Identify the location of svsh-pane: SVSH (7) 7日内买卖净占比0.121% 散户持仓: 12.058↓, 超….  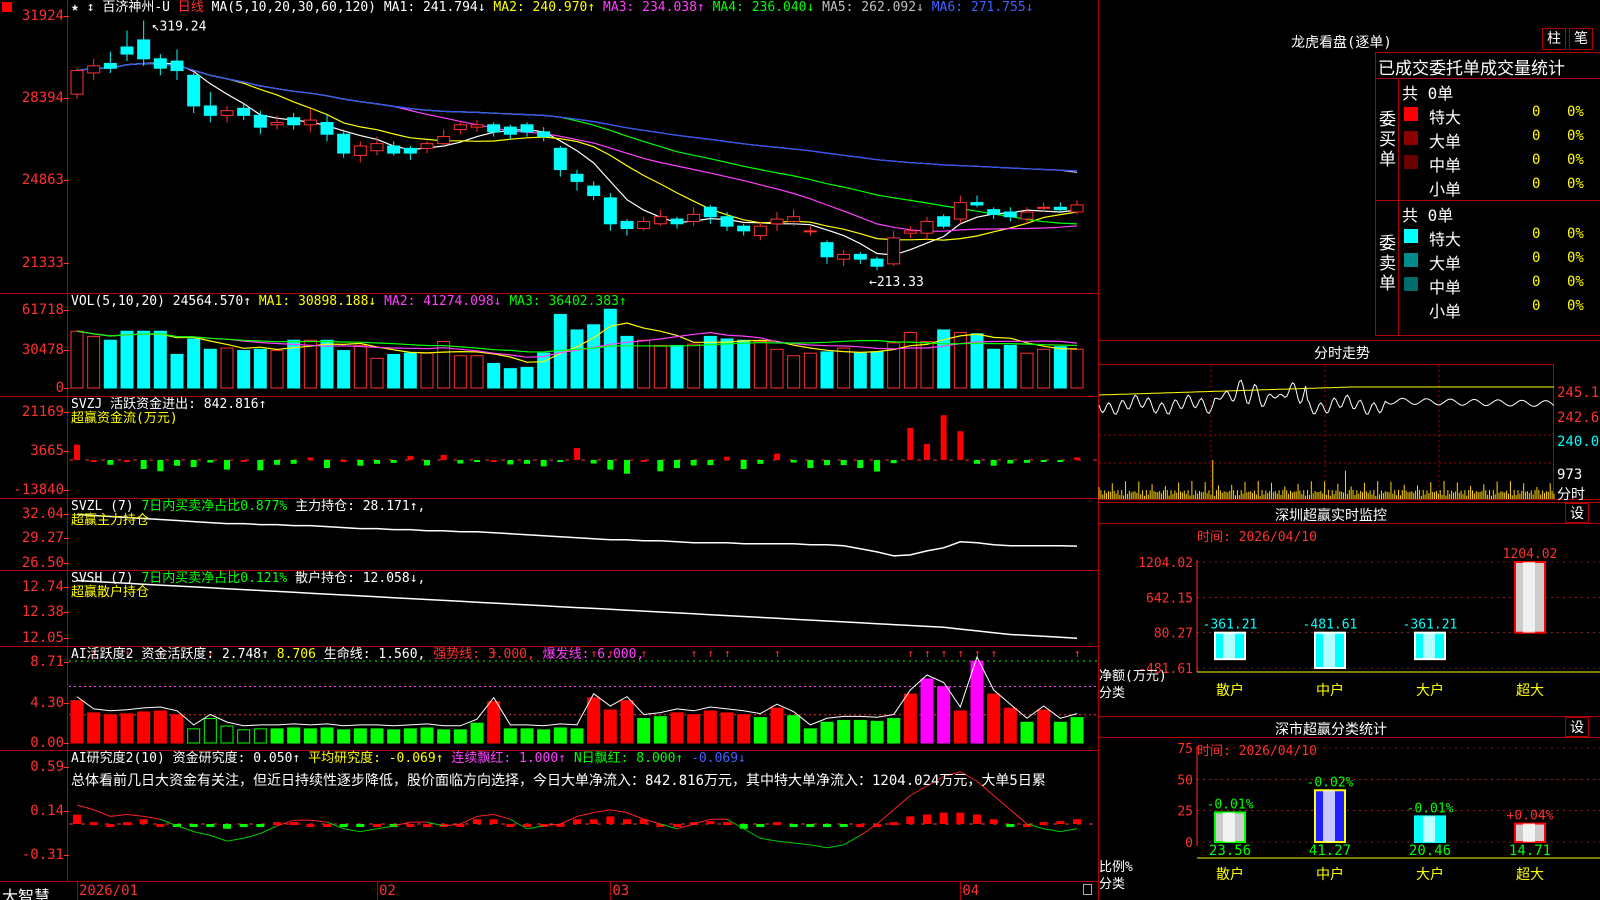
(583, 608).